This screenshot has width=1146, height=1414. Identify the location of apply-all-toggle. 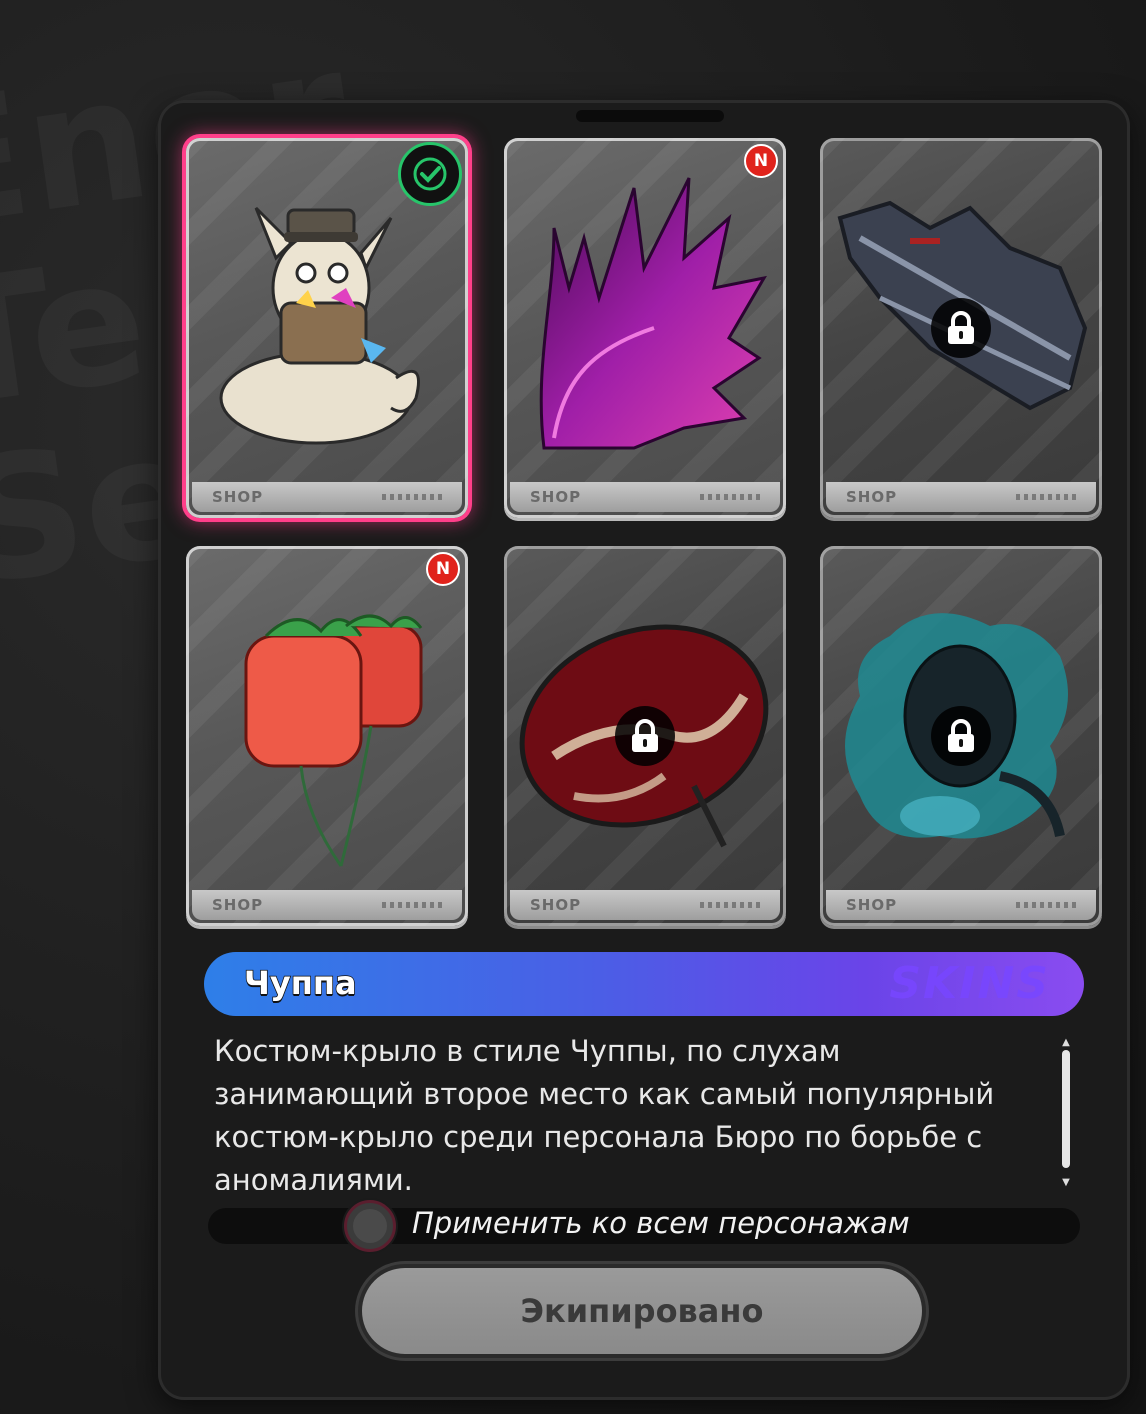
(370, 1226).